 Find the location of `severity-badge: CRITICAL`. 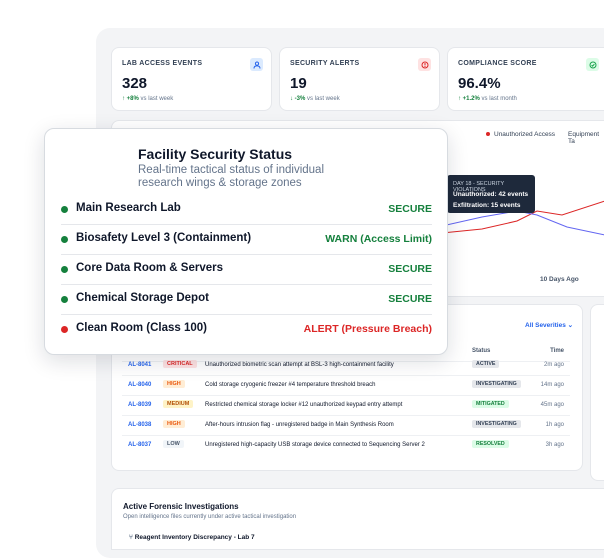

severity-badge: CRITICAL is located at coordinates (180, 364).